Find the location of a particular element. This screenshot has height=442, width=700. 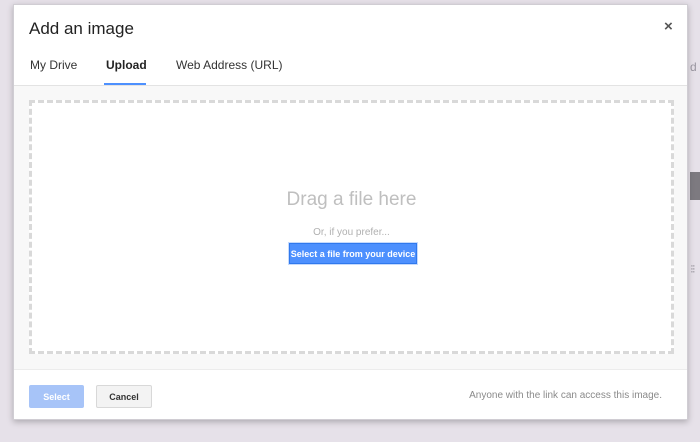

close-icon: × is located at coordinates (668, 26).